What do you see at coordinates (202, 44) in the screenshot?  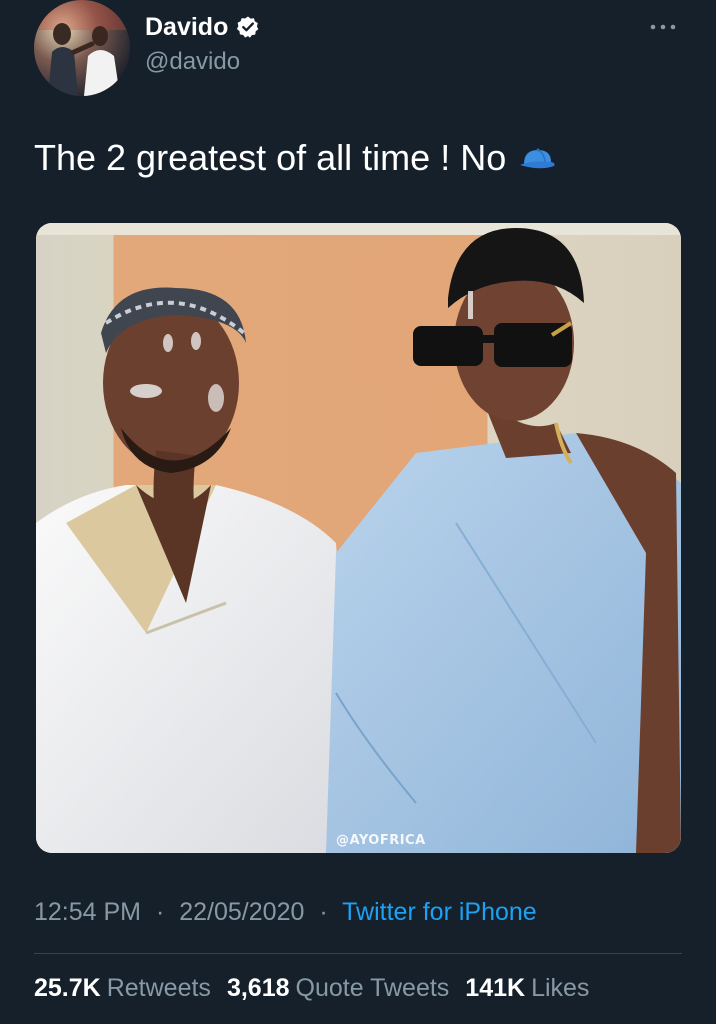 I see `user-block: Davido @davido` at bounding box center [202, 44].